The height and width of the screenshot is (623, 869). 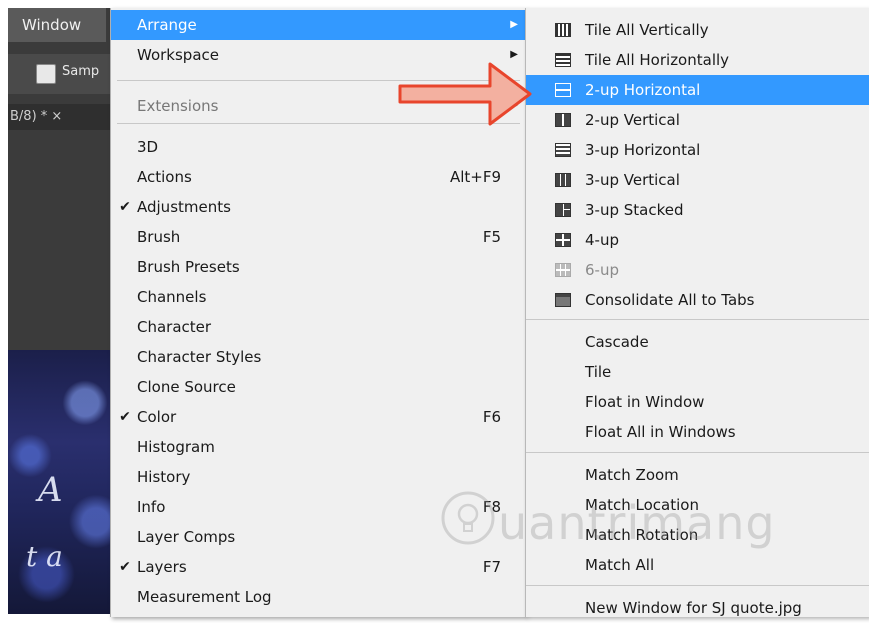 I want to click on arrange-item-consolidate-all-to-tabs: Consolidate All to Tabs, so click(x=697, y=300).